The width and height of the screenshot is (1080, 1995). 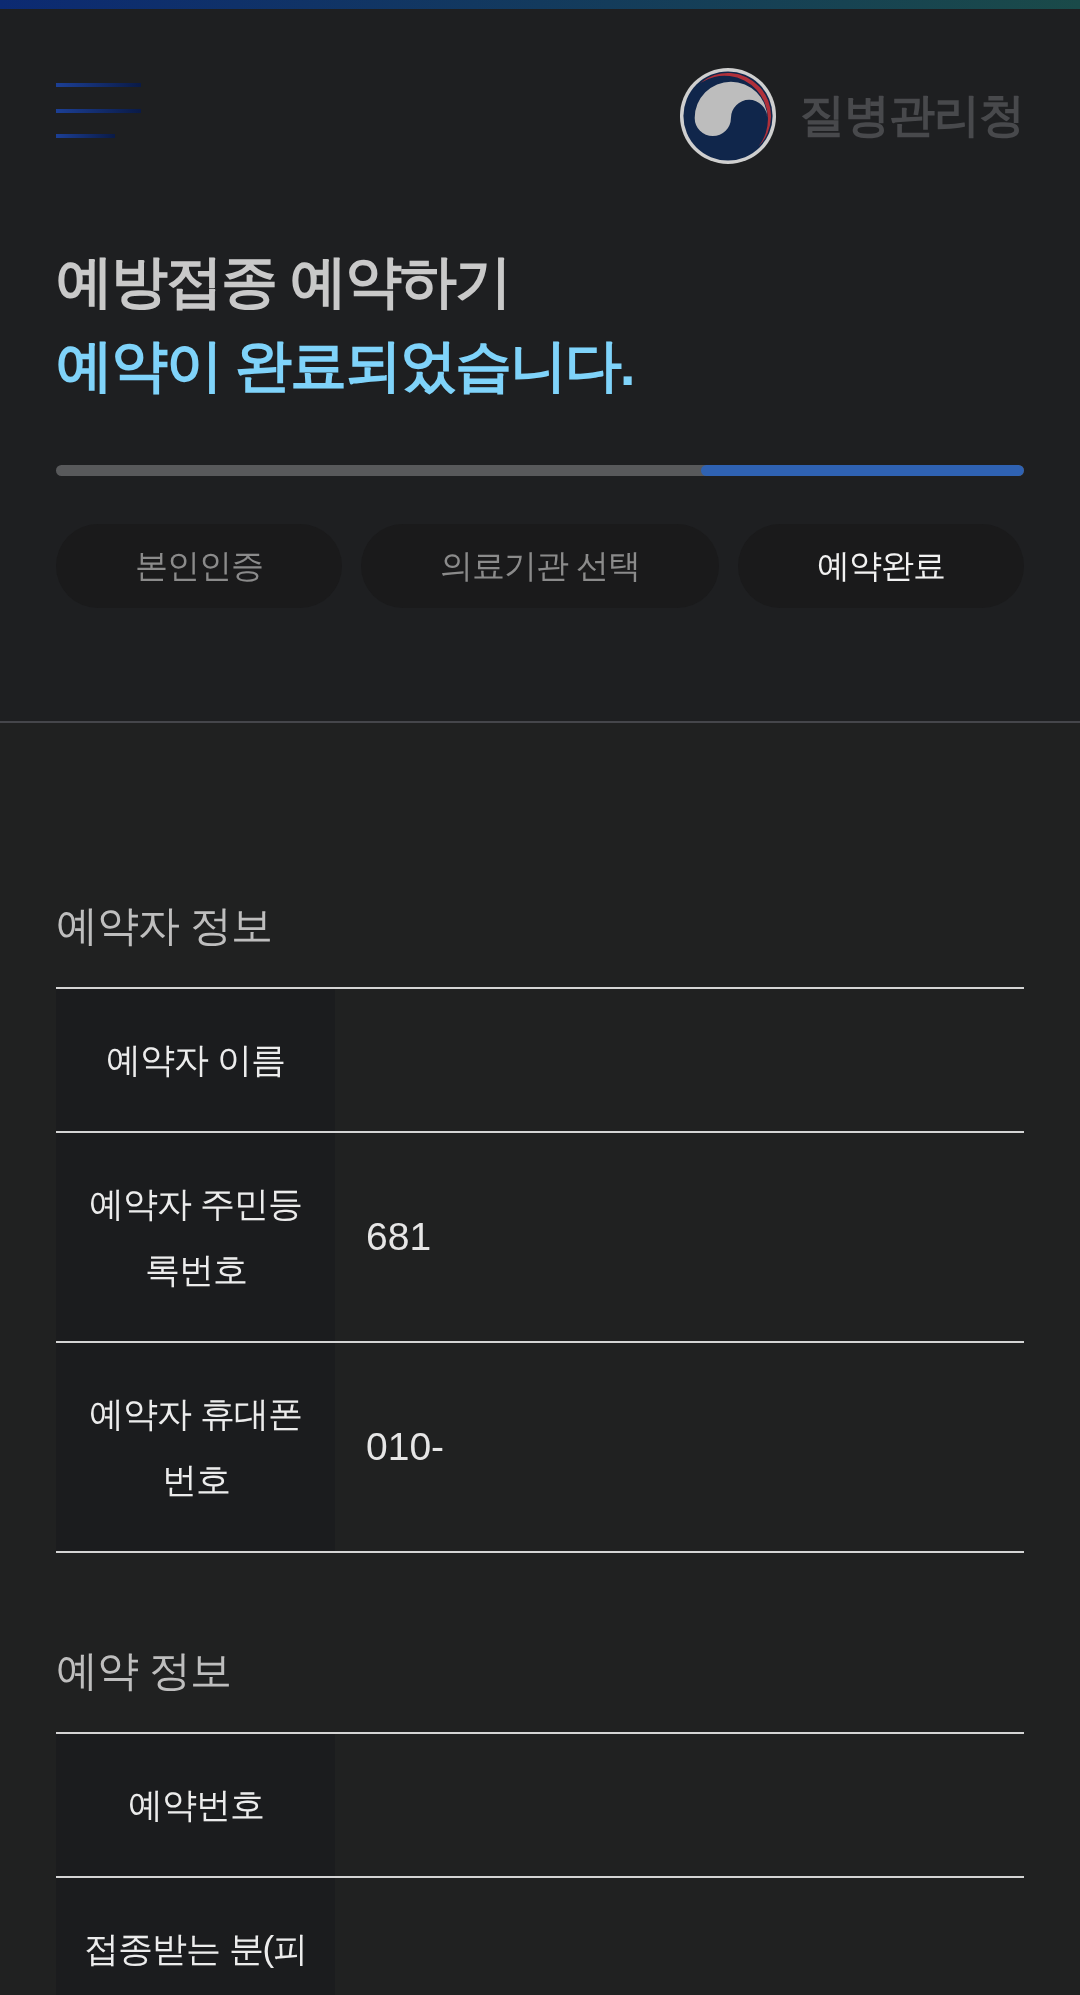 I want to click on status-message: 예약이 완료되었습니다., so click(x=345, y=365).